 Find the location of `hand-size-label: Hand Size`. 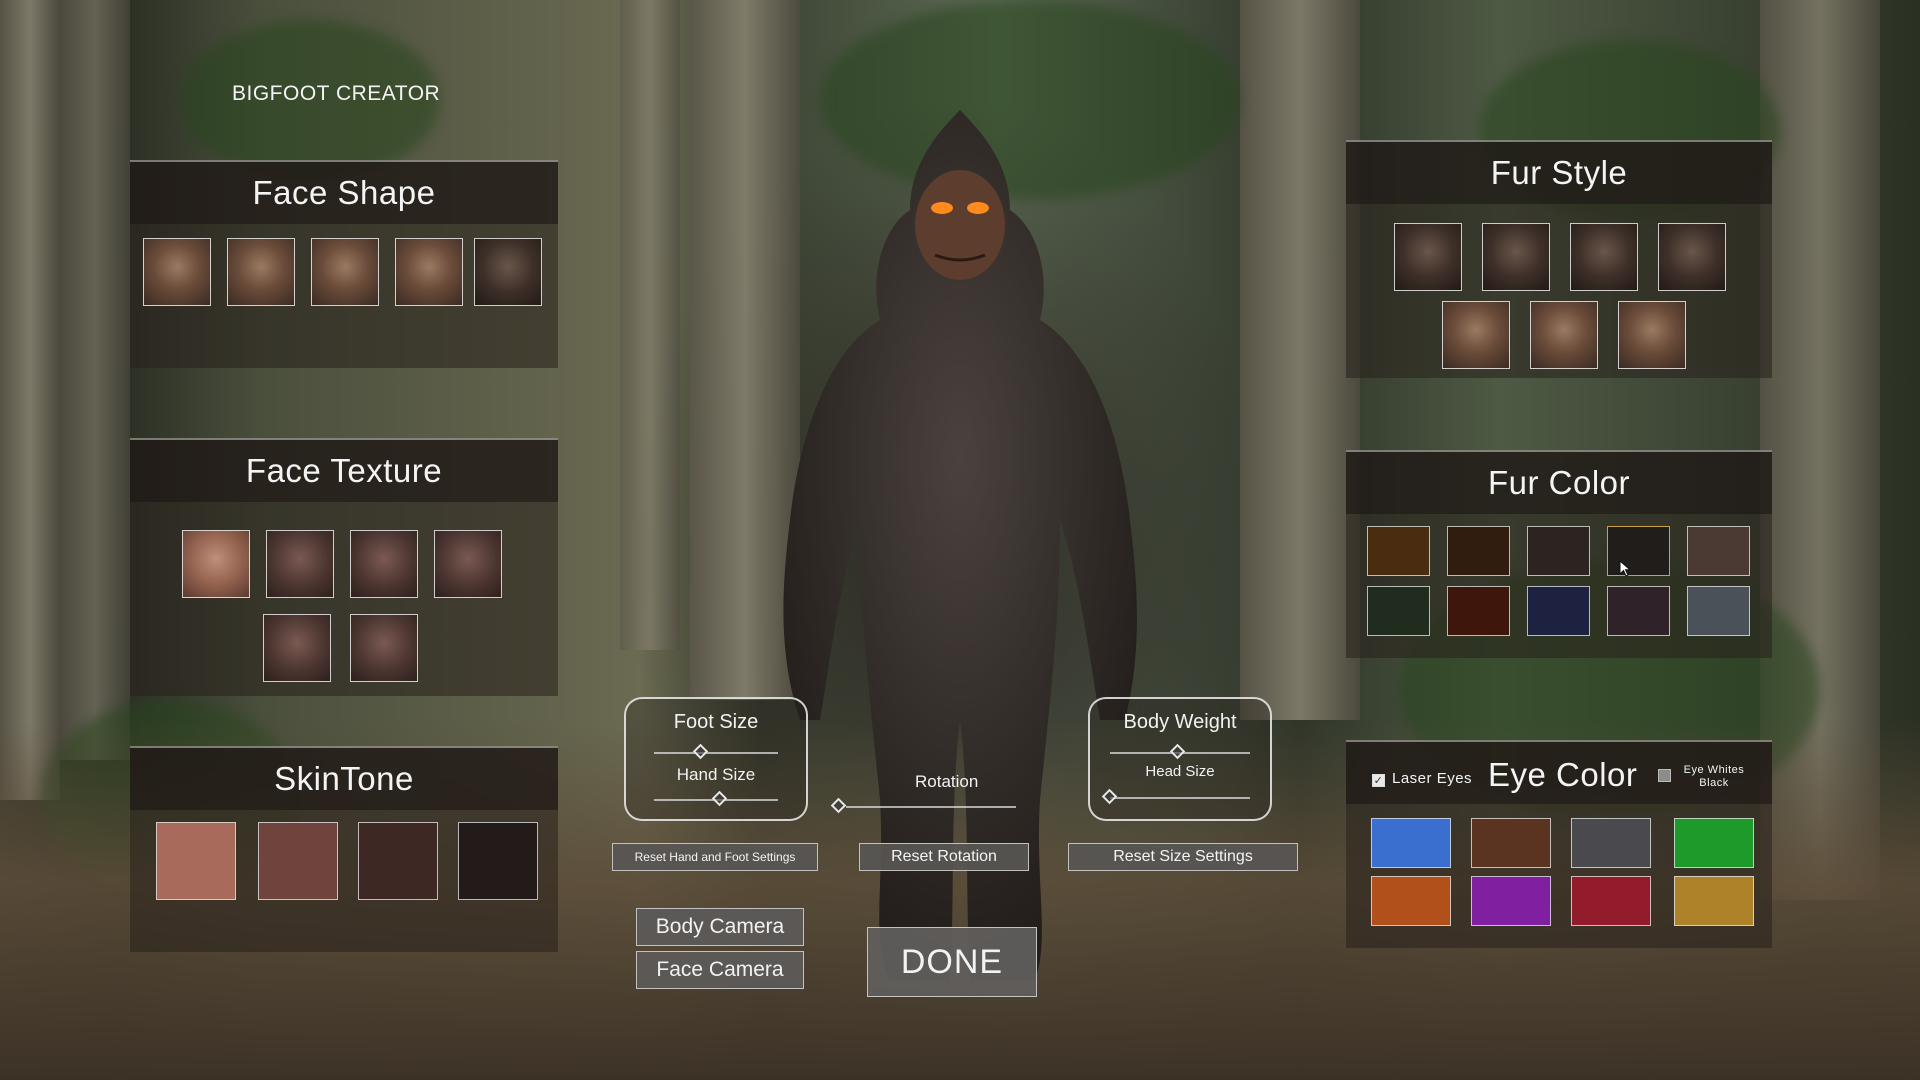

hand-size-label: Hand Size is located at coordinates (716, 774).